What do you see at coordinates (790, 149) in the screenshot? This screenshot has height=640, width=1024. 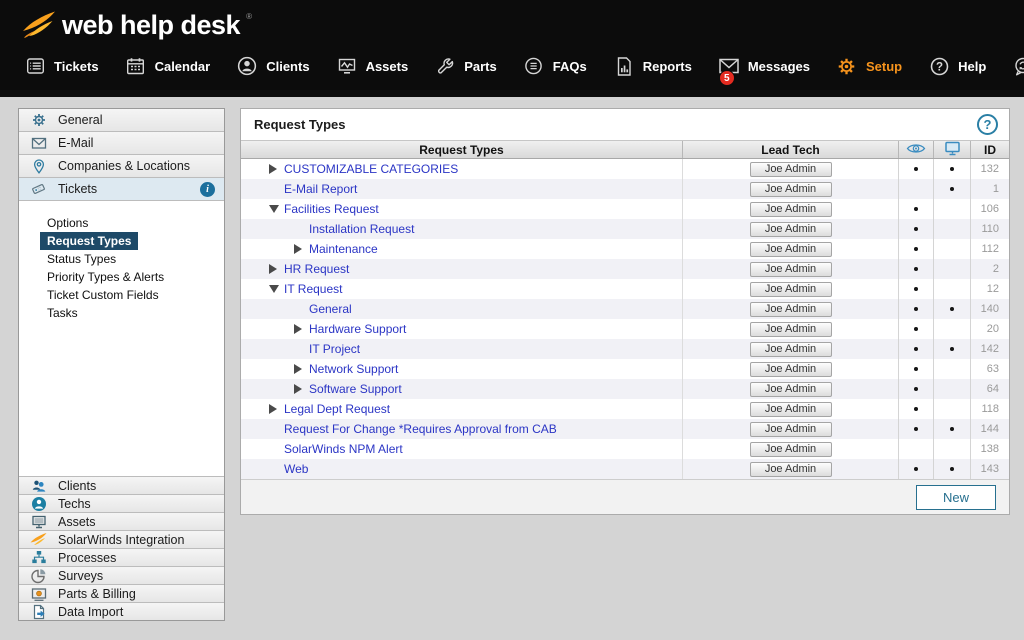 I see `column-header-lead-tech: Lead Tech` at bounding box center [790, 149].